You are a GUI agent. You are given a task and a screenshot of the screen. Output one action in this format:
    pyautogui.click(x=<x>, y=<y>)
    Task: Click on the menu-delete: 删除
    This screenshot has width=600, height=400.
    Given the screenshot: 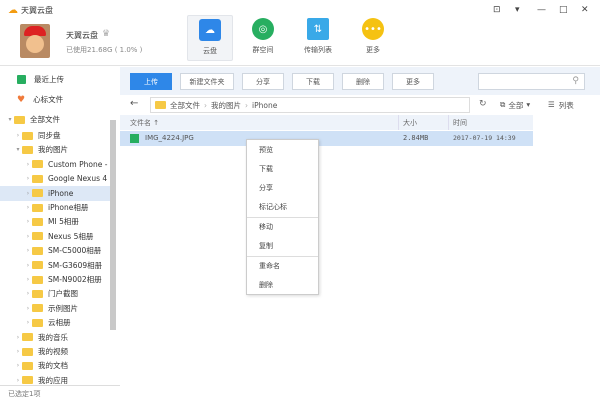 What is the action you would take?
    pyautogui.click(x=266, y=285)
    